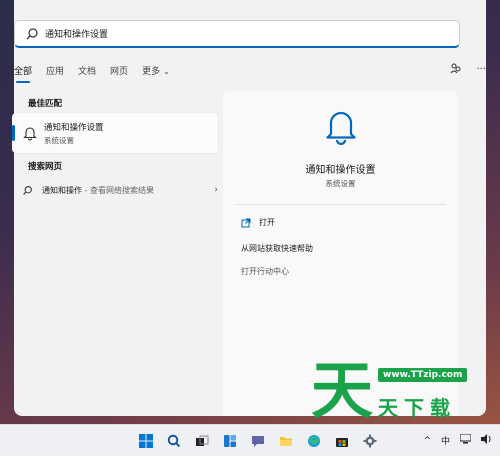 This screenshot has width=500, height=456. I want to click on file-explorer-icon, so click(286, 441).